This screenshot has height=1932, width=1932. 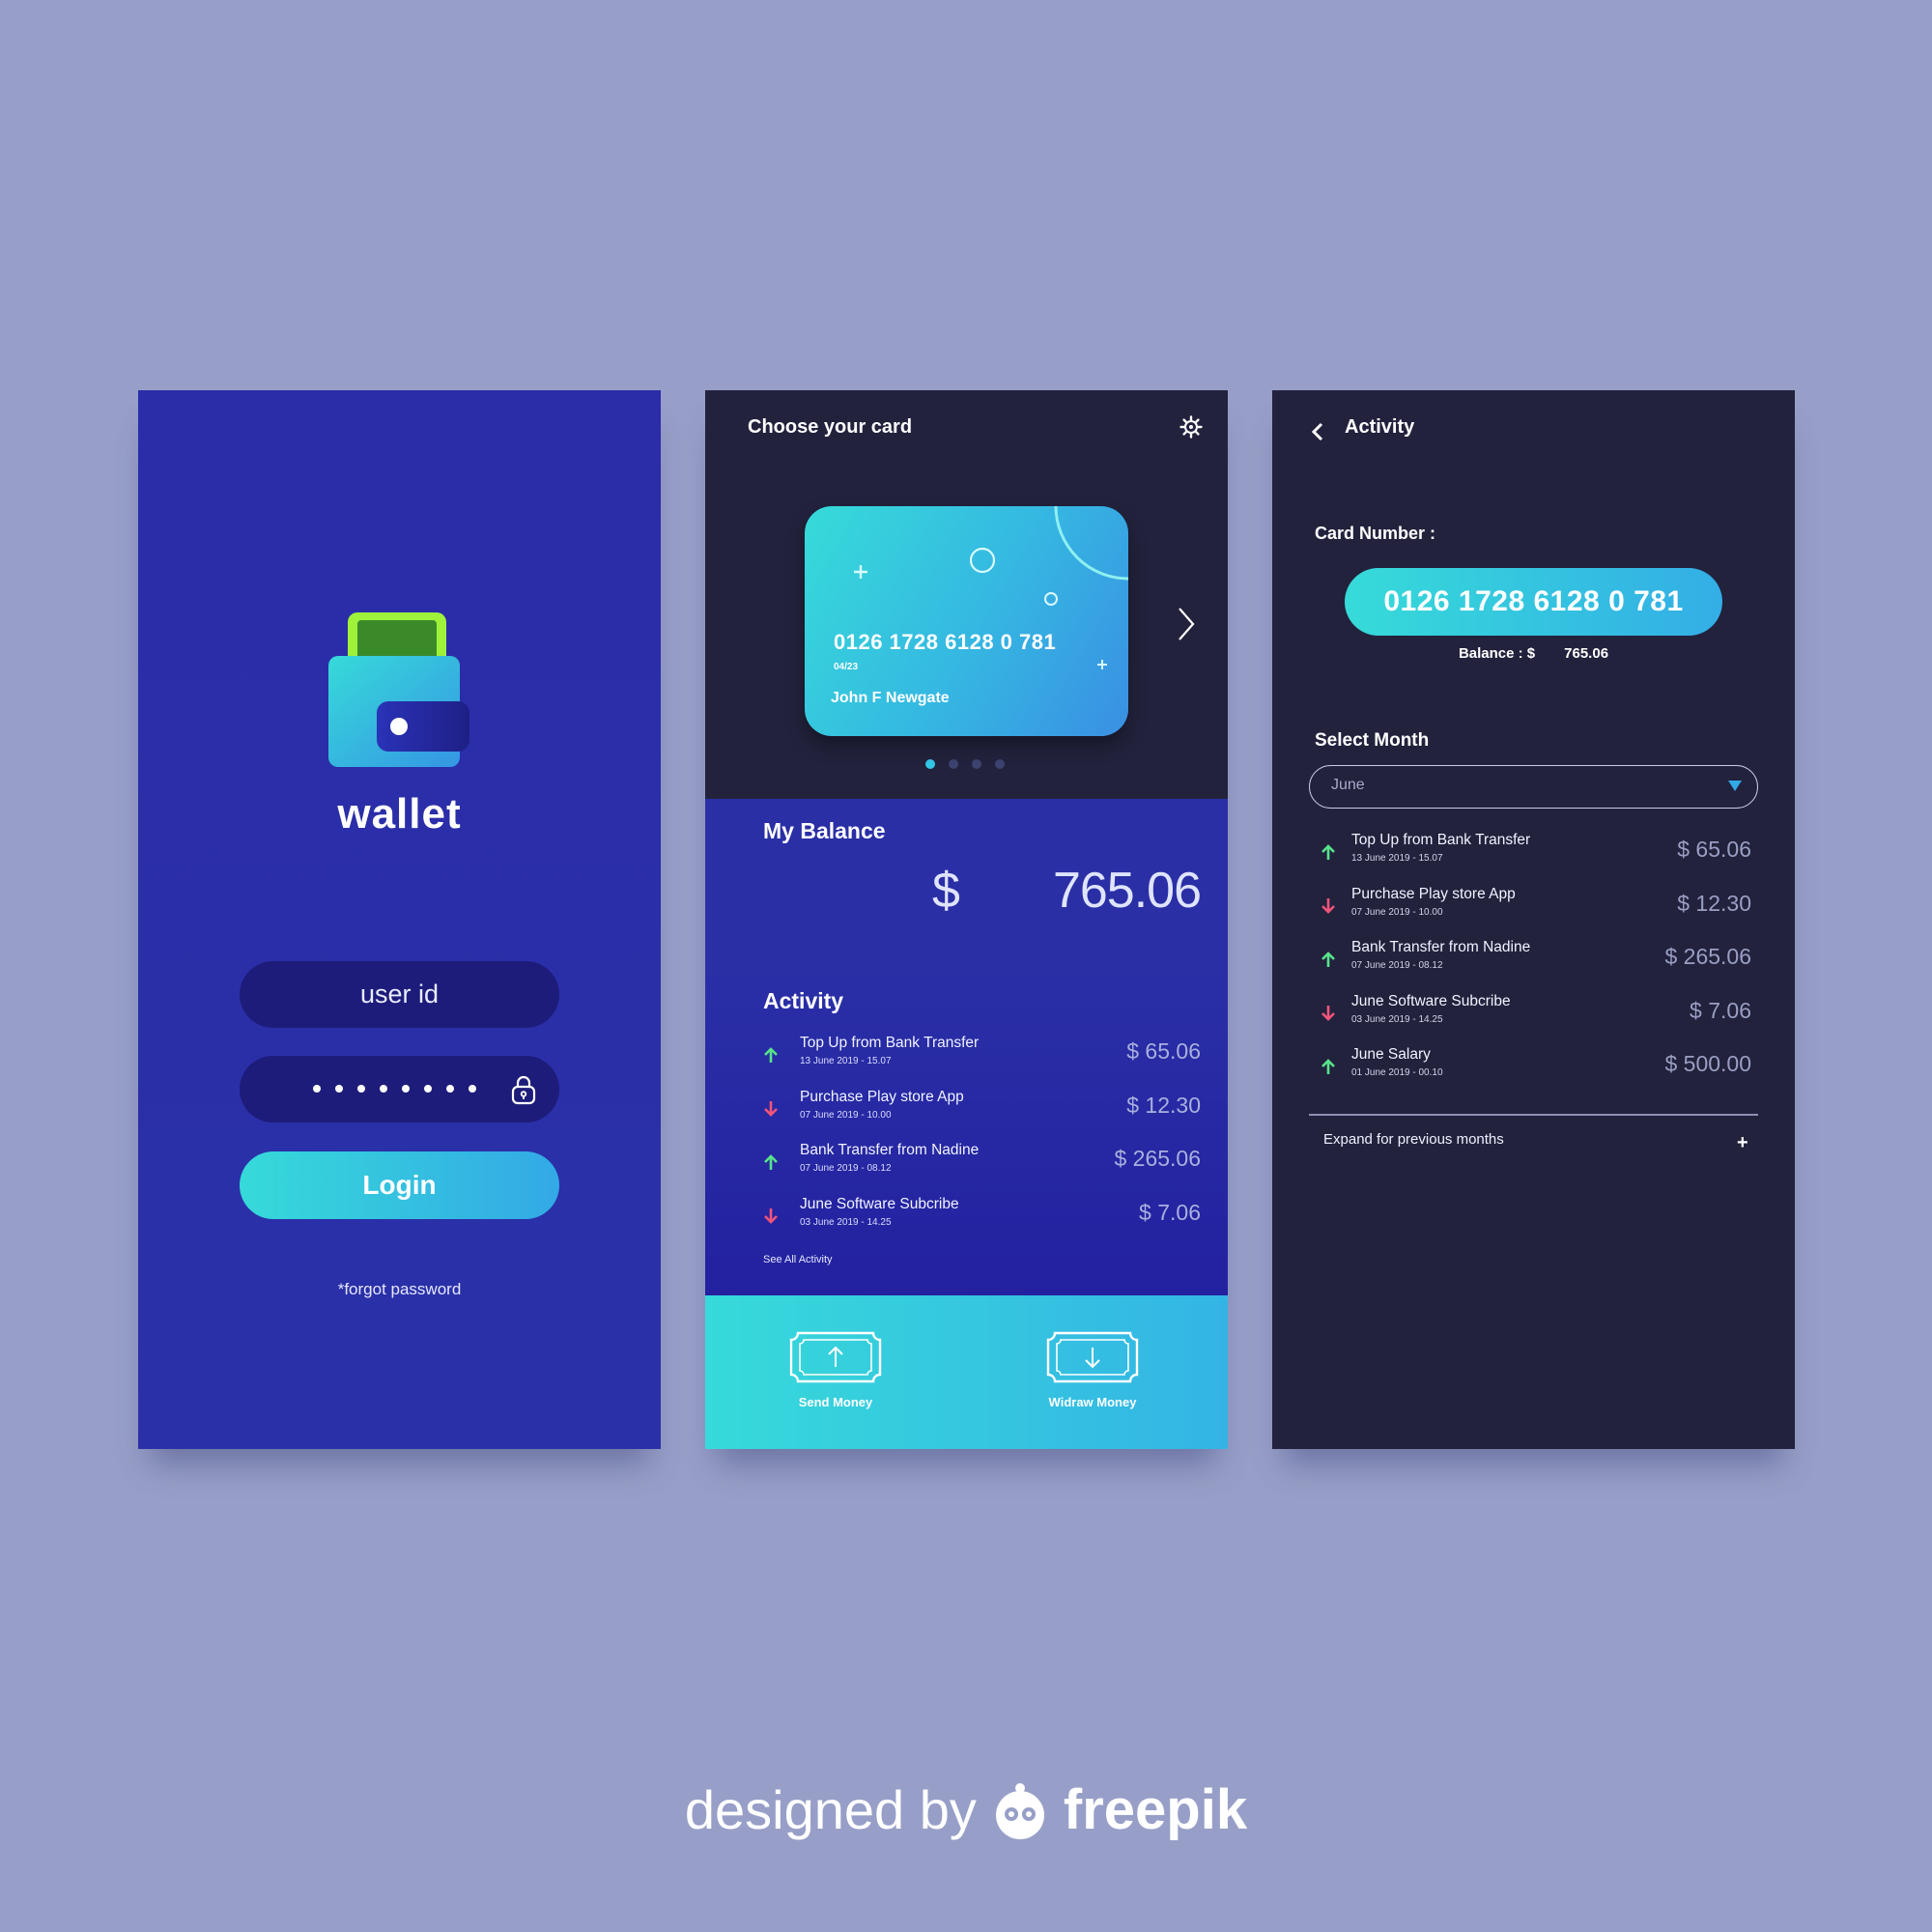 I want to click on activity-title: Activity, so click(x=803, y=1000).